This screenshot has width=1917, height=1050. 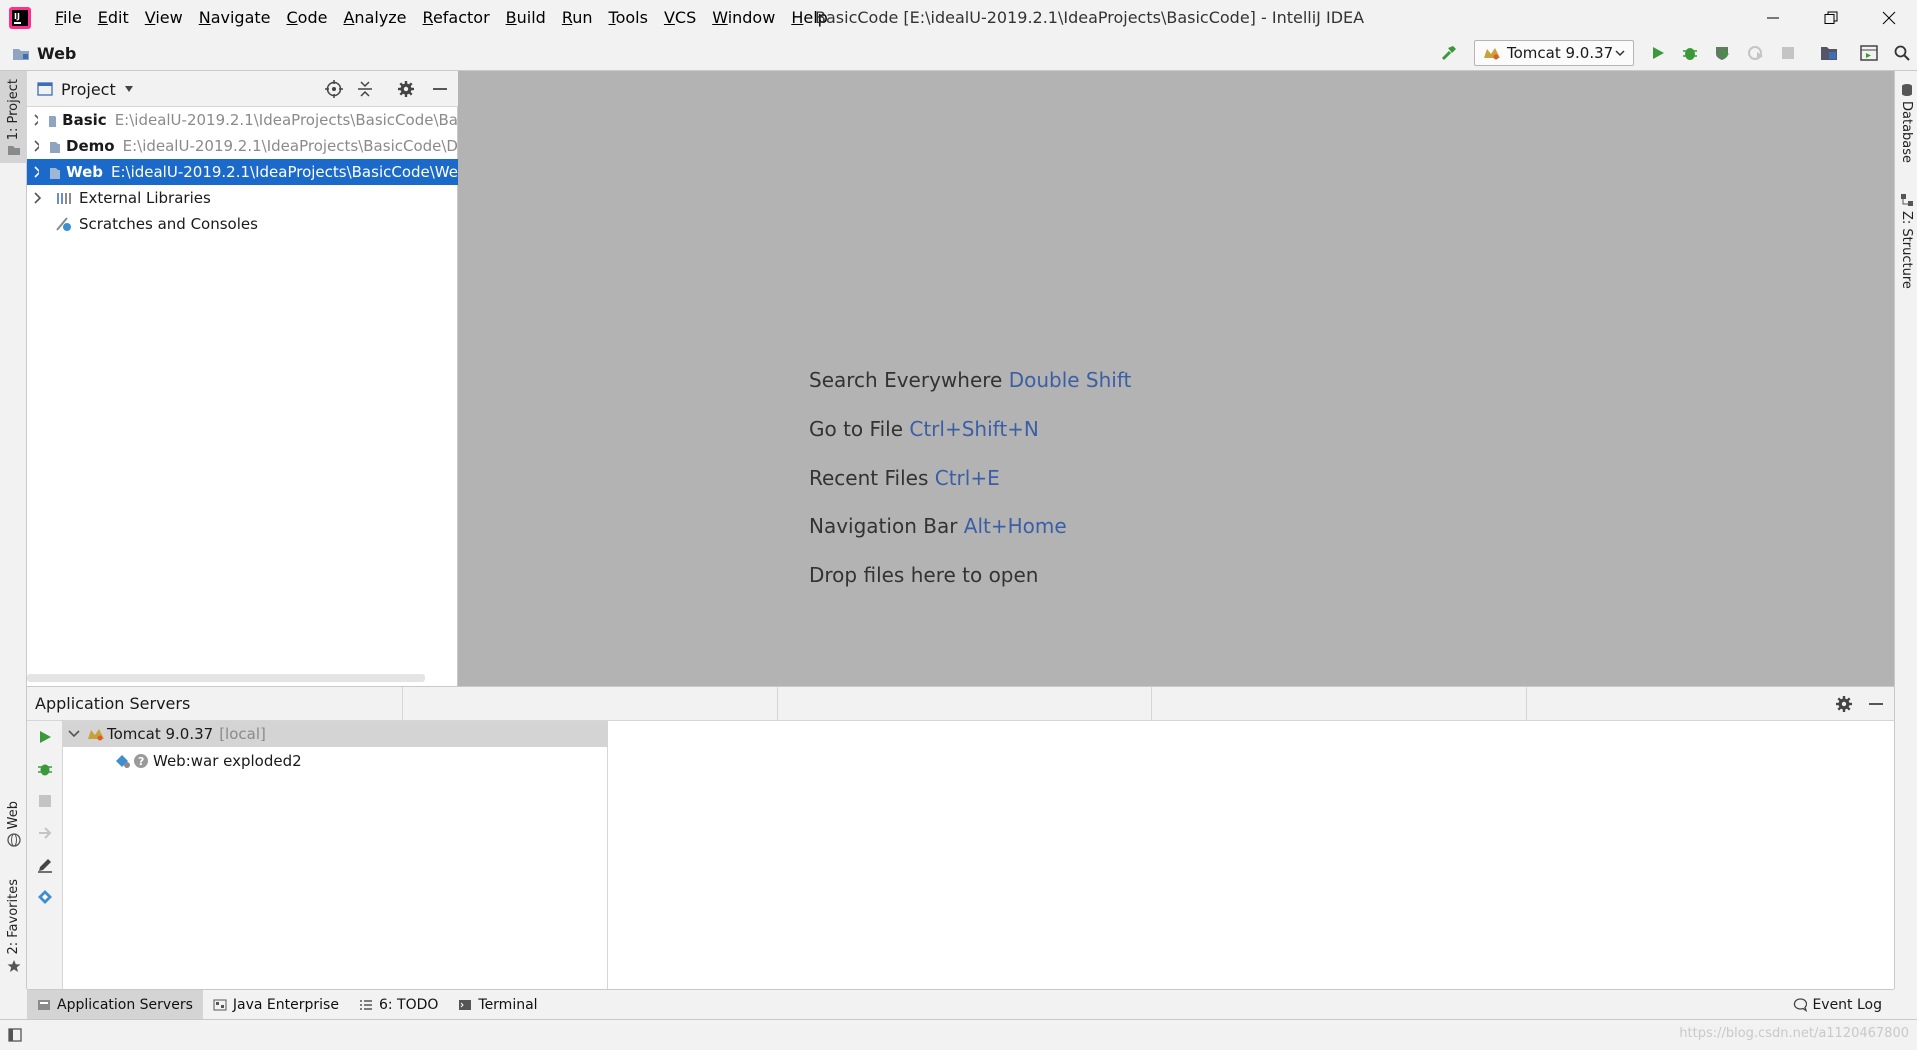 I want to click on structure-icon, so click(x=1906, y=200).